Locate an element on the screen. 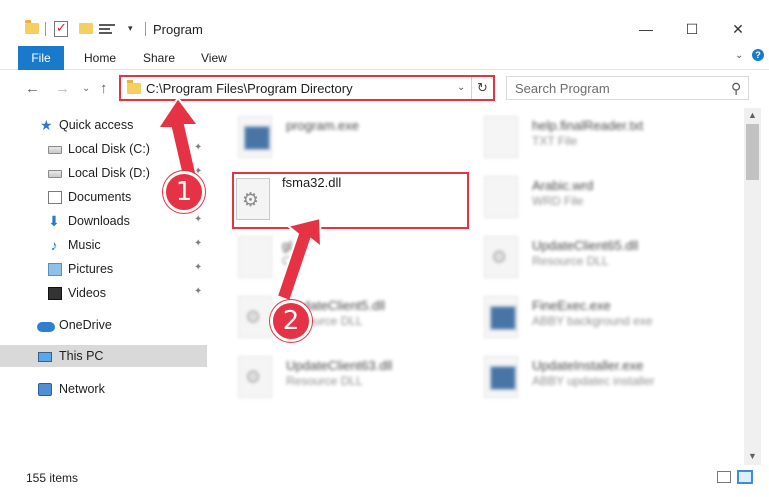  customize-quick-access-chevron-icon: ▾ is located at coordinates (130, 28).